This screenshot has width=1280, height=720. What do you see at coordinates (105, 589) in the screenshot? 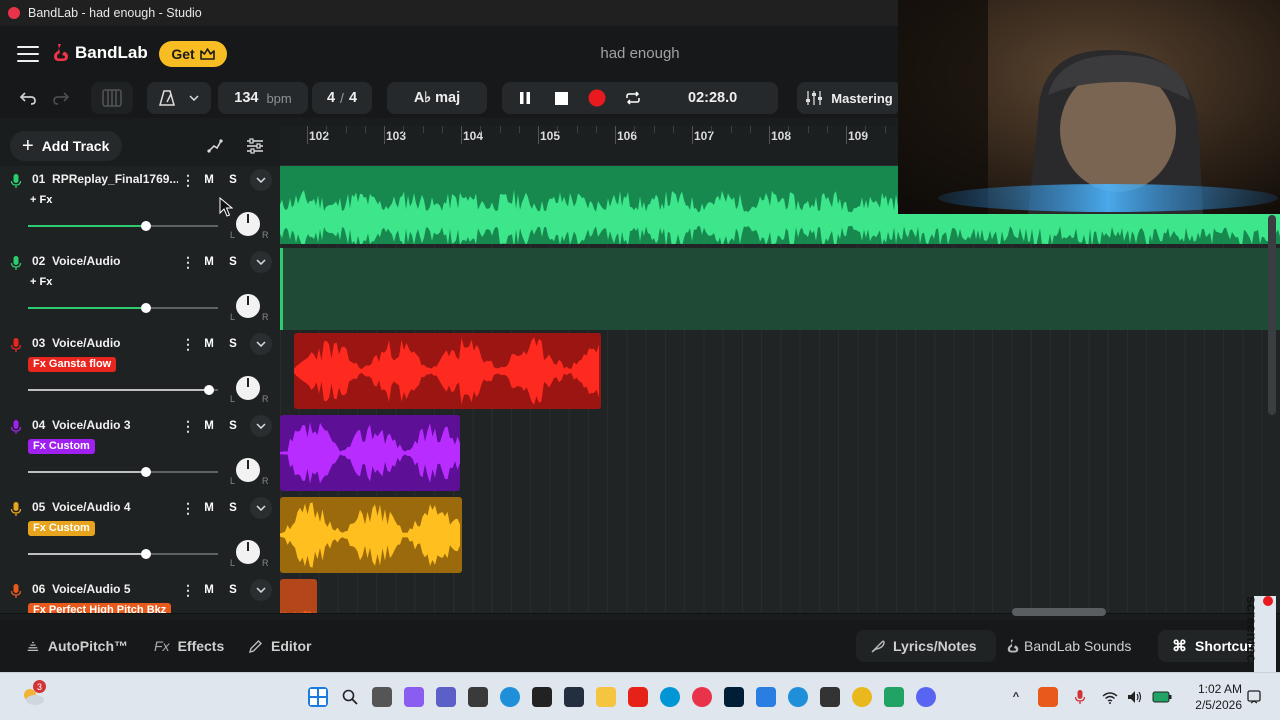
I see `track-name: 06 Voice/Audio 5` at bounding box center [105, 589].